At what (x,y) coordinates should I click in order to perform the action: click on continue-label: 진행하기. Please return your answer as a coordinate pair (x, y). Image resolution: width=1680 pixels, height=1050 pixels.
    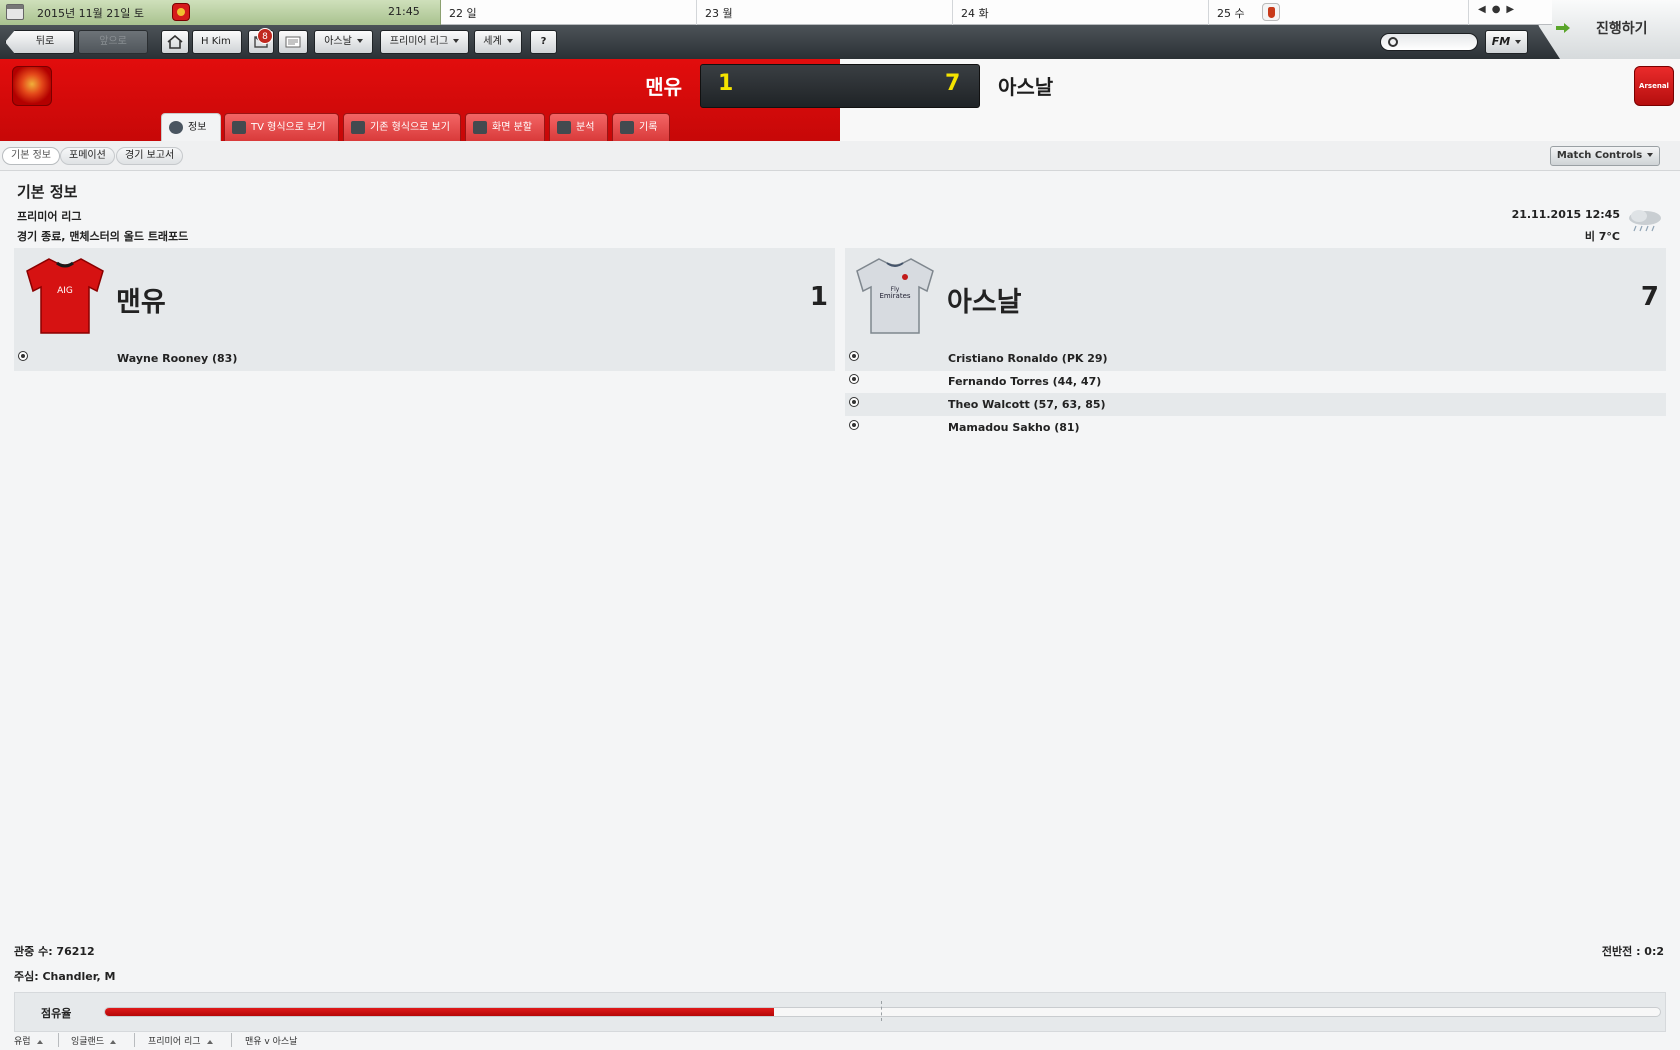
    Looking at the image, I should click on (1622, 29).